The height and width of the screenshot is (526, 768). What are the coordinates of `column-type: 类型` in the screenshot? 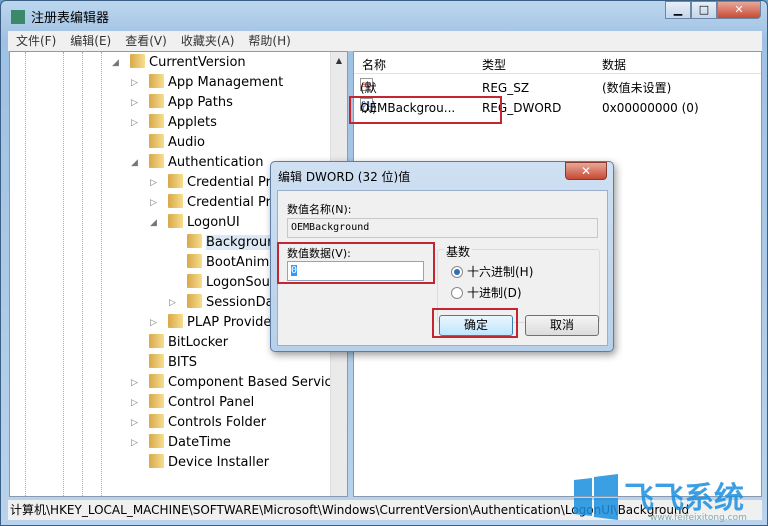 It's located at (494, 64).